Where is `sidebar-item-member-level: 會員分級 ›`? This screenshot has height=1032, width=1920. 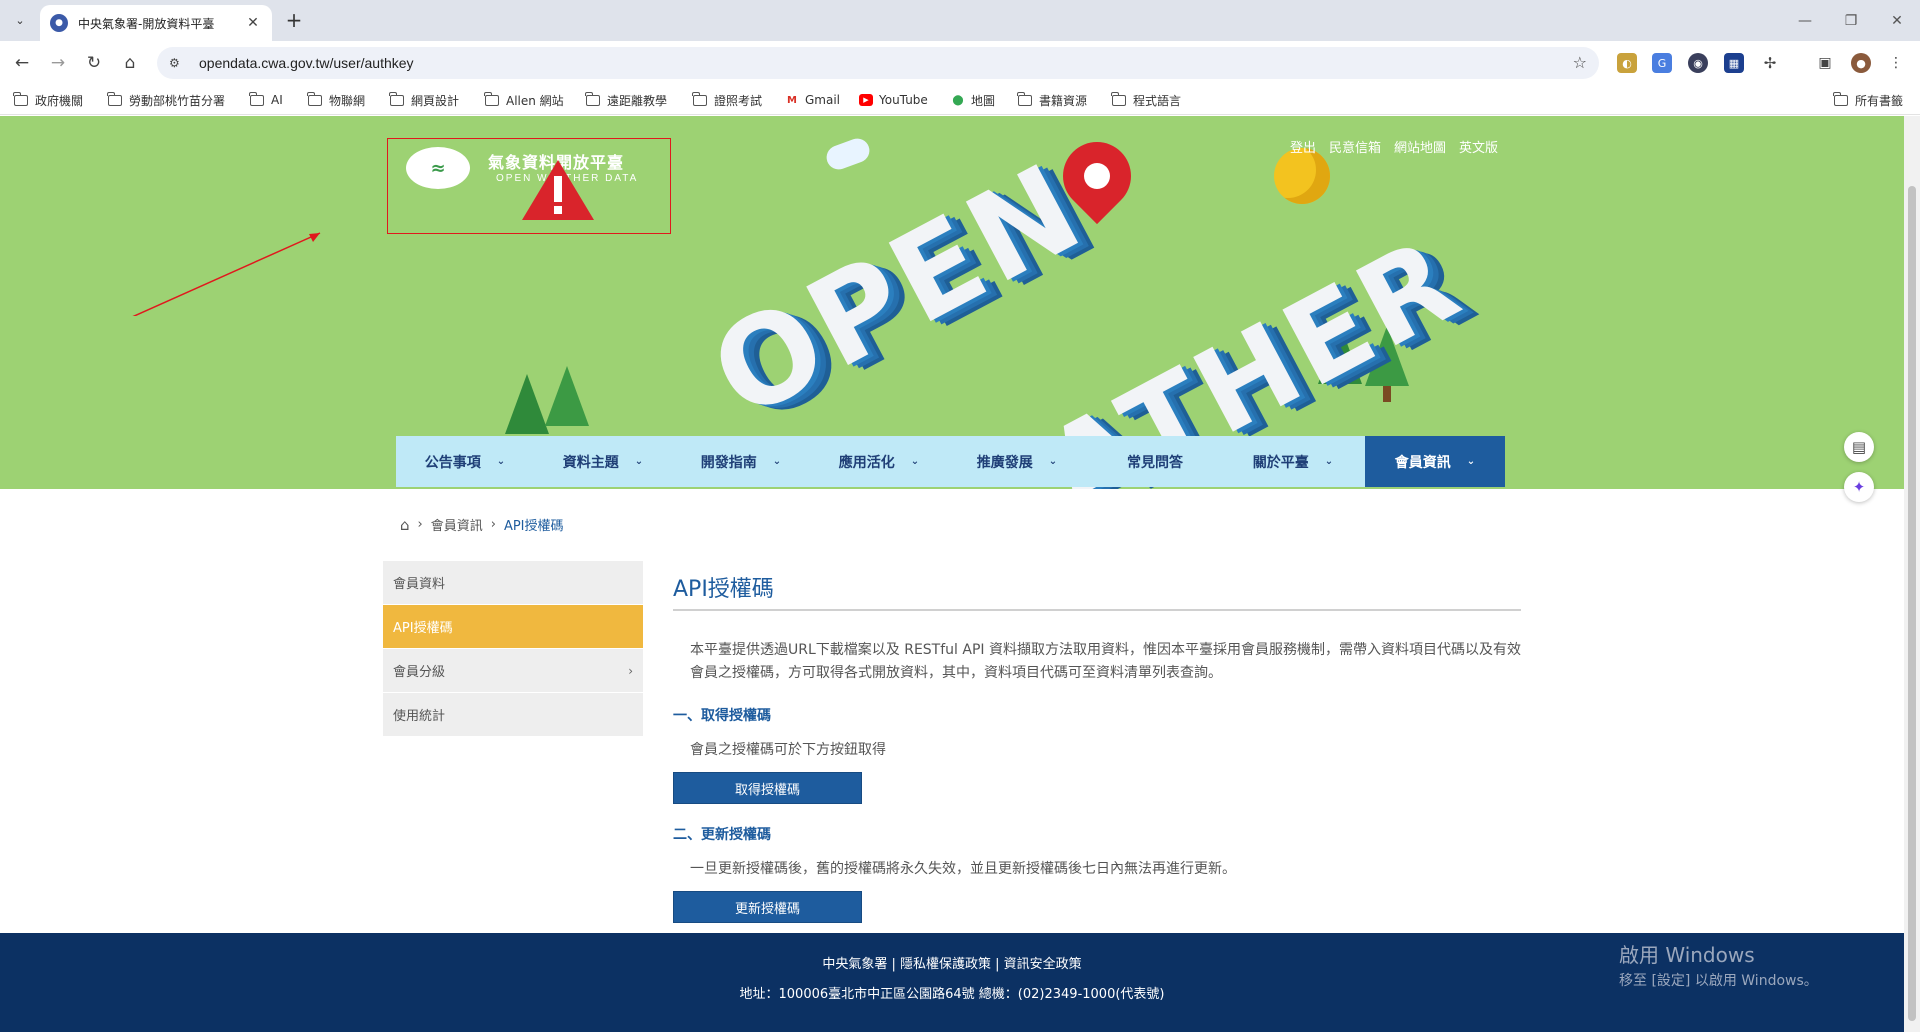 sidebar-item-member-level: 會員分級 › is located at coordinates (513, 671).